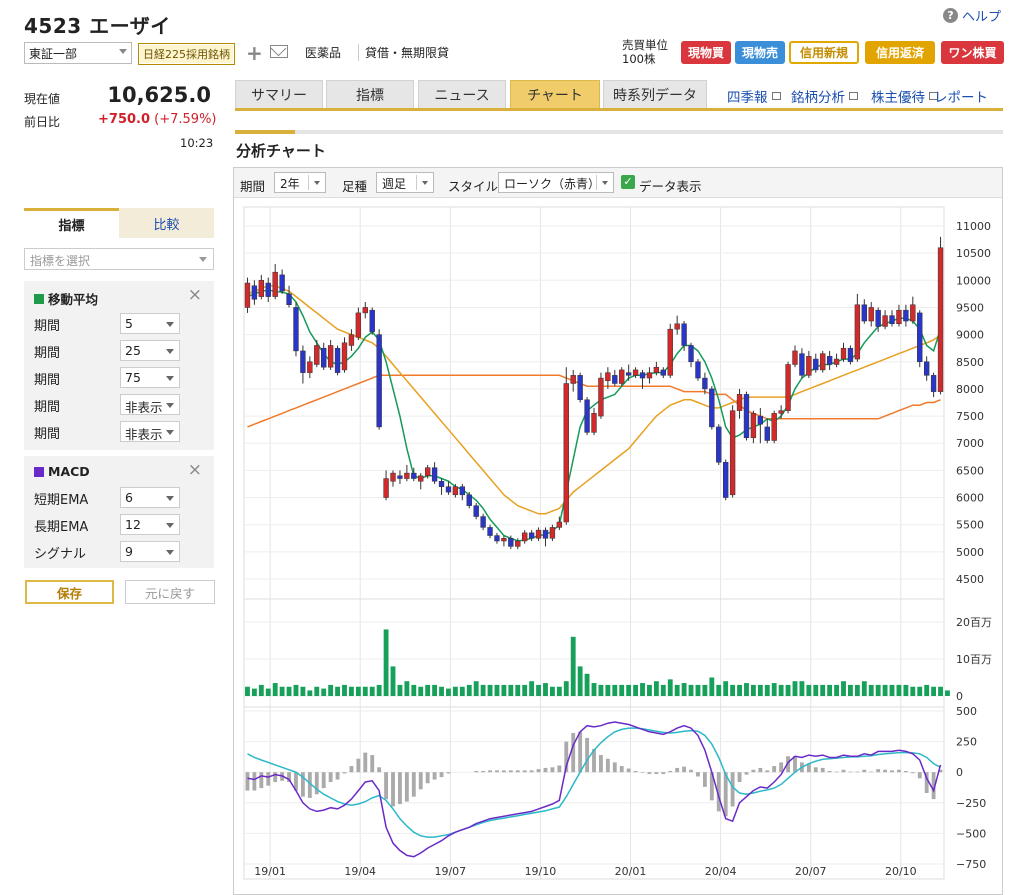 The height and width of the screenshot is (895, 1025). Describe the element at coordinates (631, 871) in the screenshot. I see `x-tick-label: 20/01` at that location.